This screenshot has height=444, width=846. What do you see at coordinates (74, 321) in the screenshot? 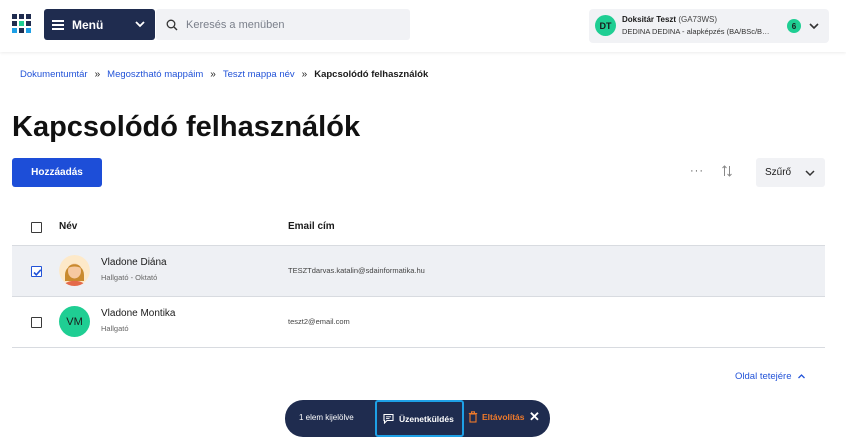
I see `avatar: VM` at bounding box center [74, 321].